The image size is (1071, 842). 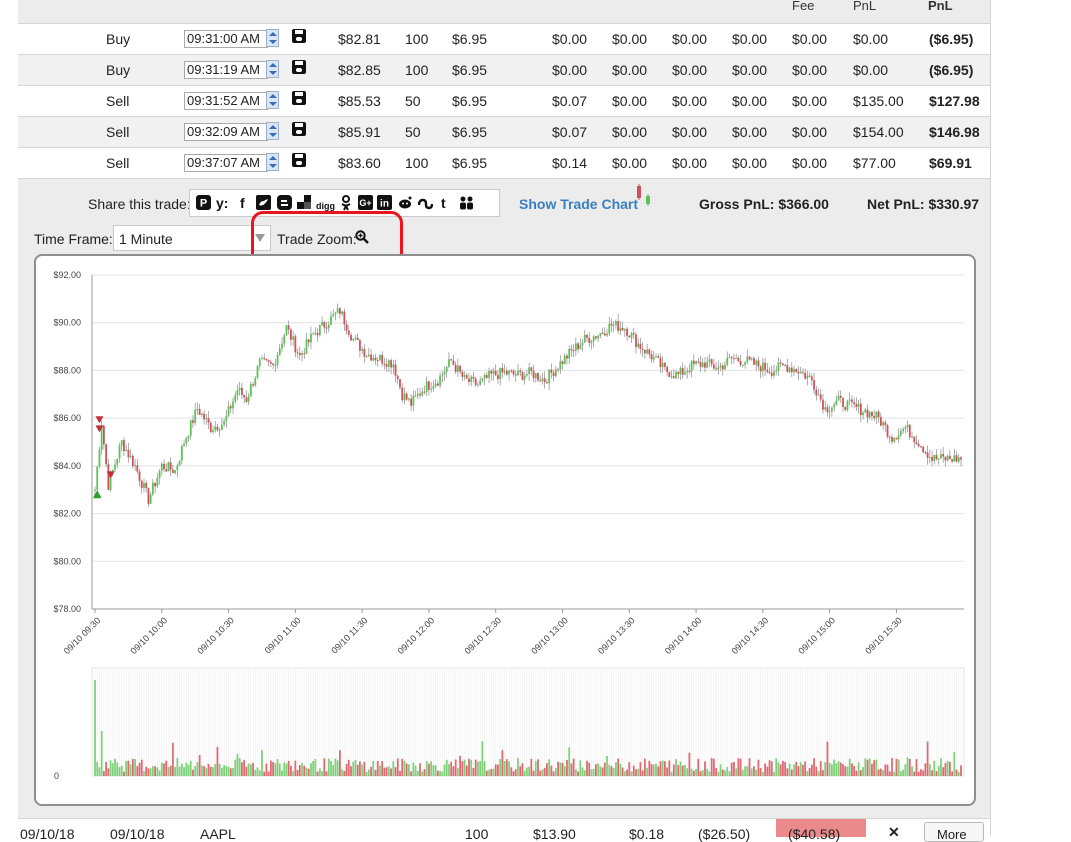 What do you see at coordinates (384, 204) in the screenshot?
I see `svg-text: in` at bounding box center [384, 204].